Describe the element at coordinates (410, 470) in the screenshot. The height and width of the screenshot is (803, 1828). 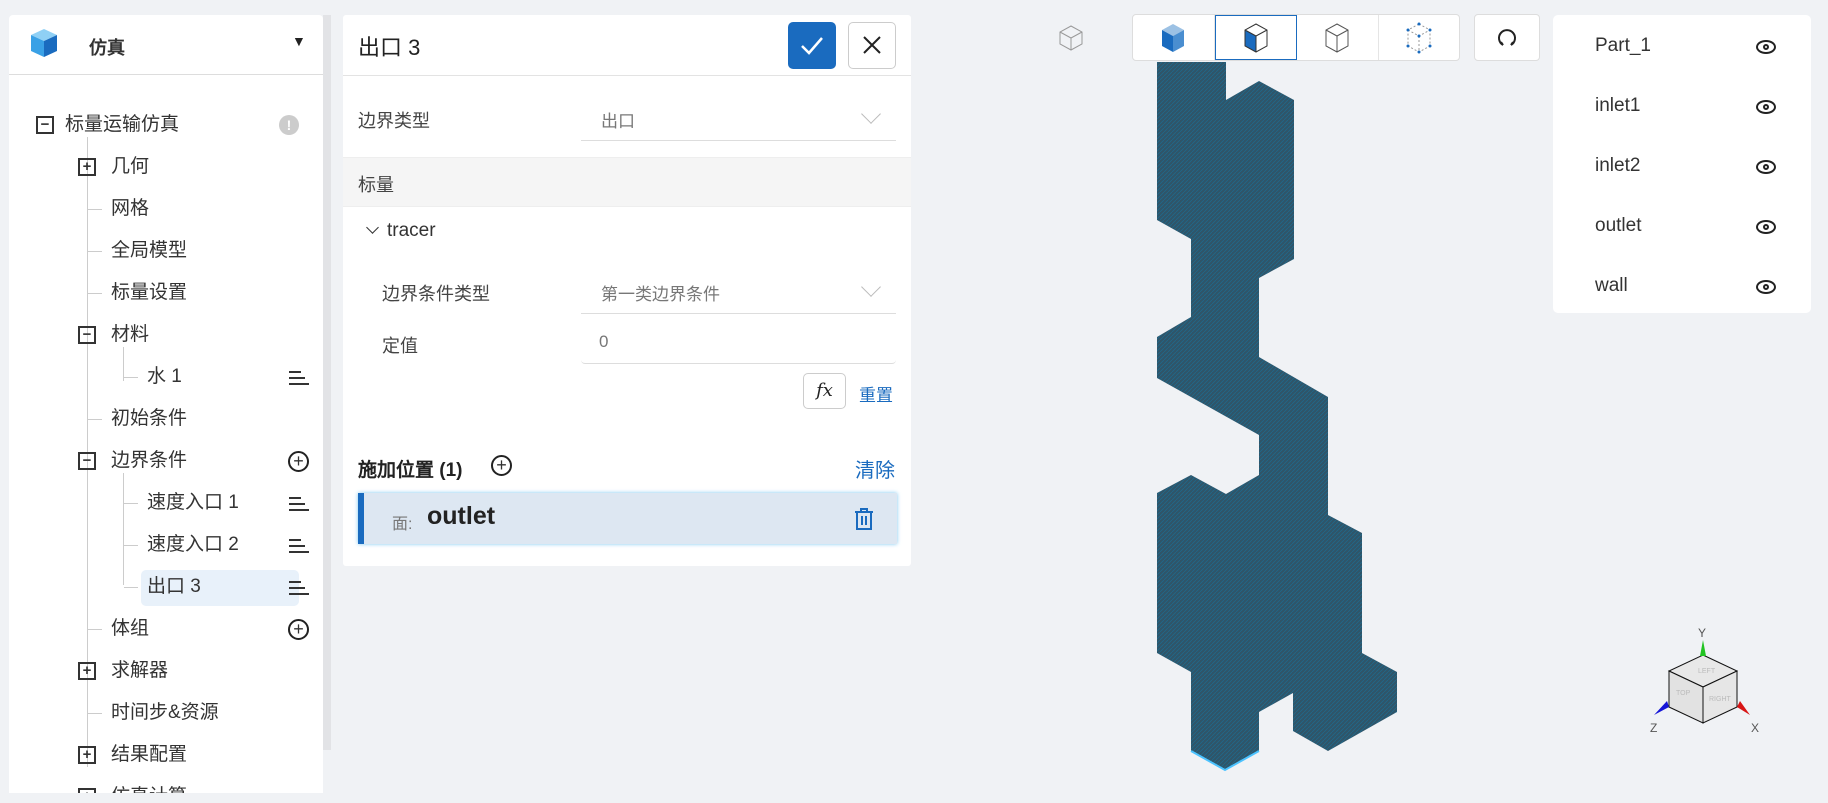
I see `apply-location-label: 施加位置 (1)` at that location.